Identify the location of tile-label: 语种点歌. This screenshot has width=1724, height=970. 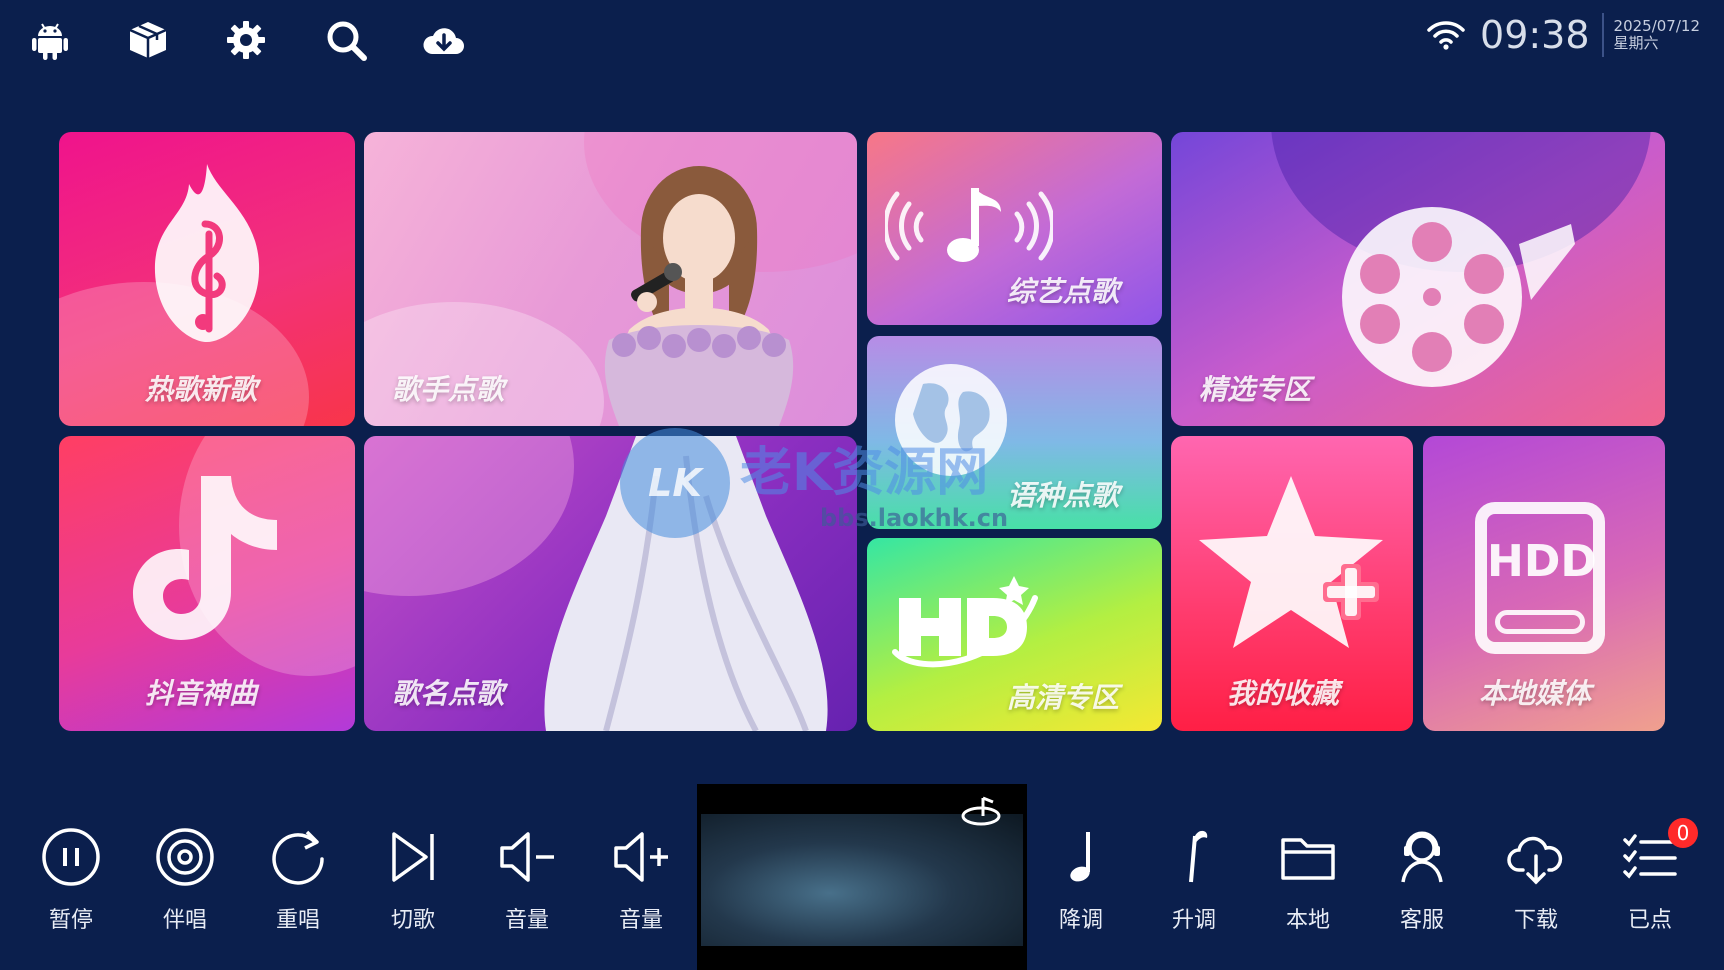
(1063, 495).